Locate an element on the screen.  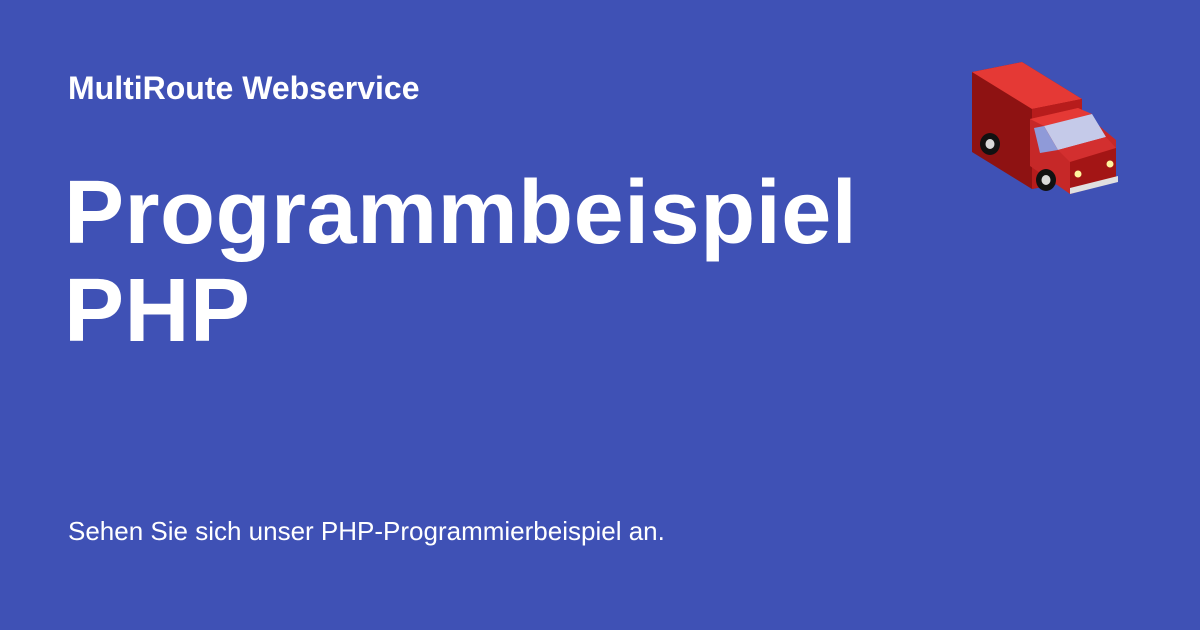
page-title-line-2: PHP is located at coordinates (157, 311).